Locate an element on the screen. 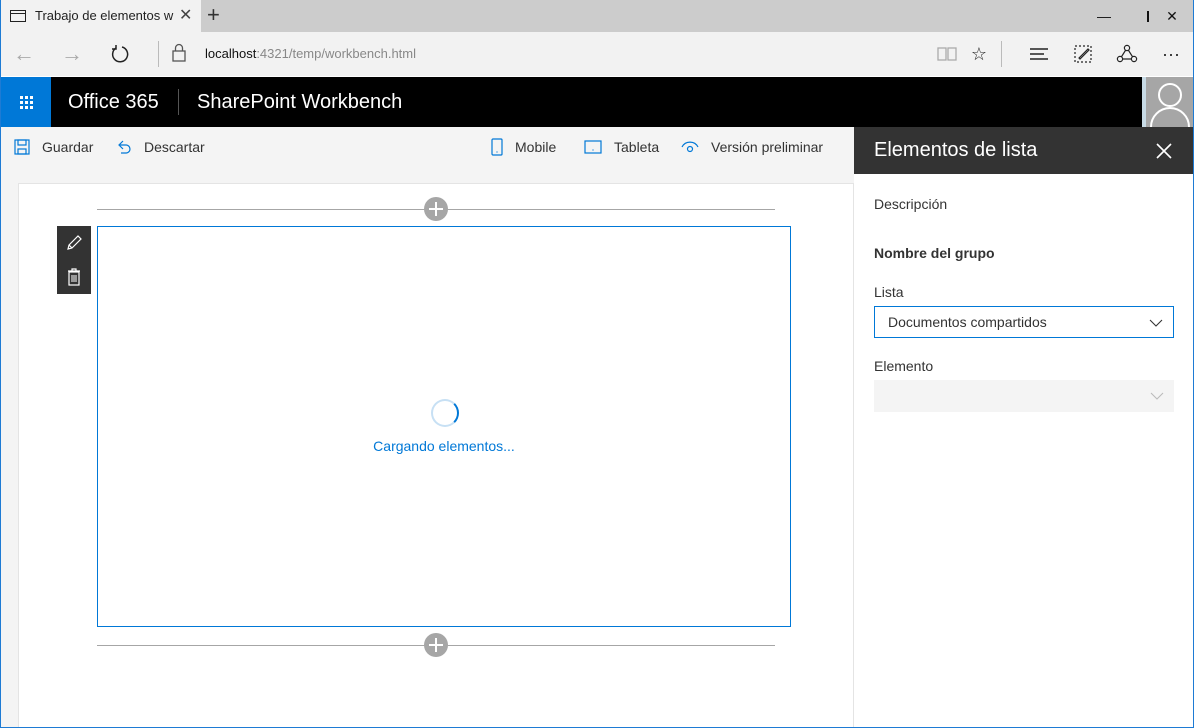 This screenshot has height=728, width=1194. tablet-label: Tableta is located at coordinates (637, 147).